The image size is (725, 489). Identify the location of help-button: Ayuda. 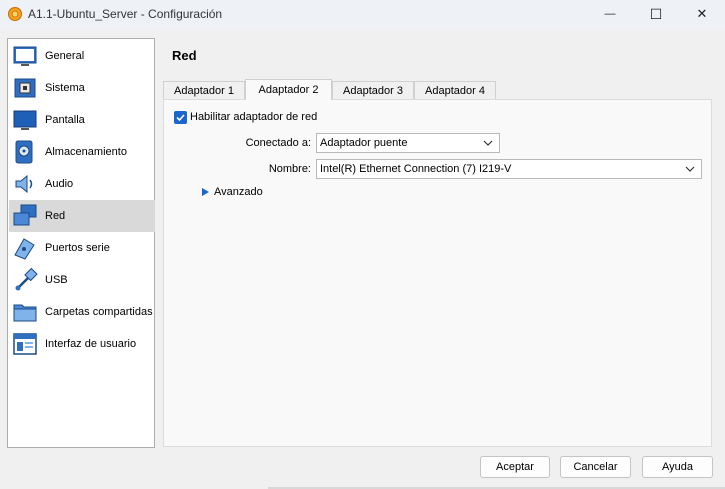
(677, 467).